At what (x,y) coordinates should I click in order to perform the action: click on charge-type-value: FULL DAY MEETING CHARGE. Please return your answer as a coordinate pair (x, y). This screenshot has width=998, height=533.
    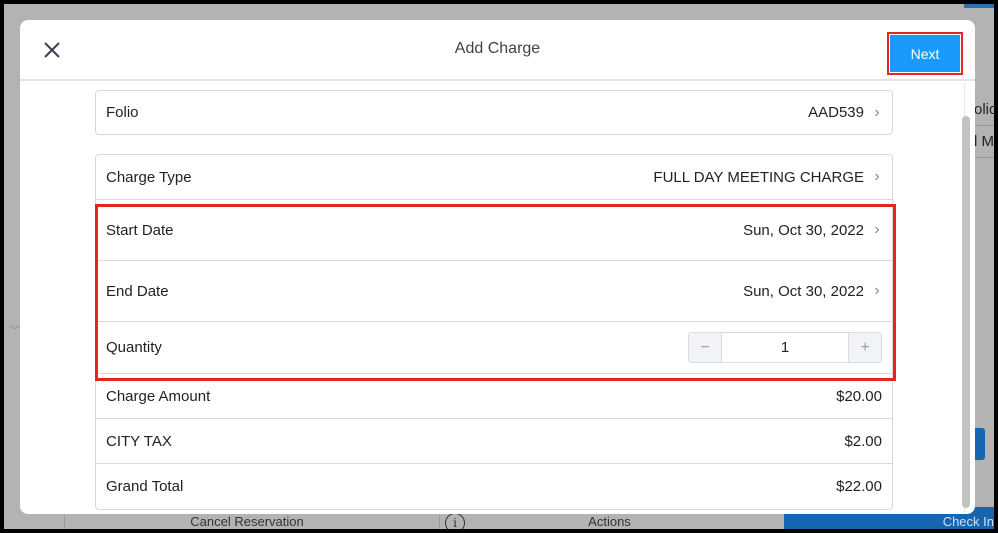
    Looking at the image, I should click on (758, 177).